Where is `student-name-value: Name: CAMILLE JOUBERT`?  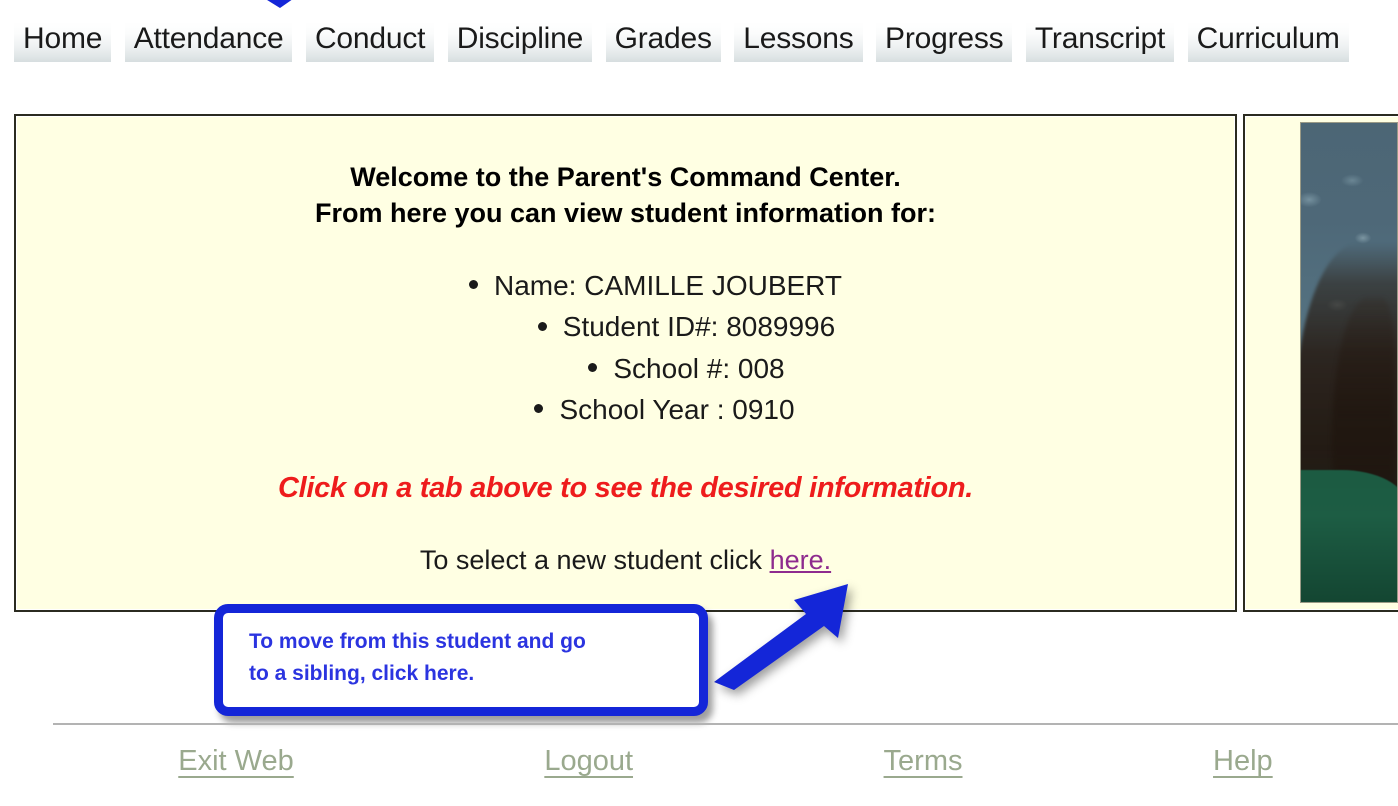
student-name-value: Name: CAMILLE JOUBERT is located at coordinates (668, 286).